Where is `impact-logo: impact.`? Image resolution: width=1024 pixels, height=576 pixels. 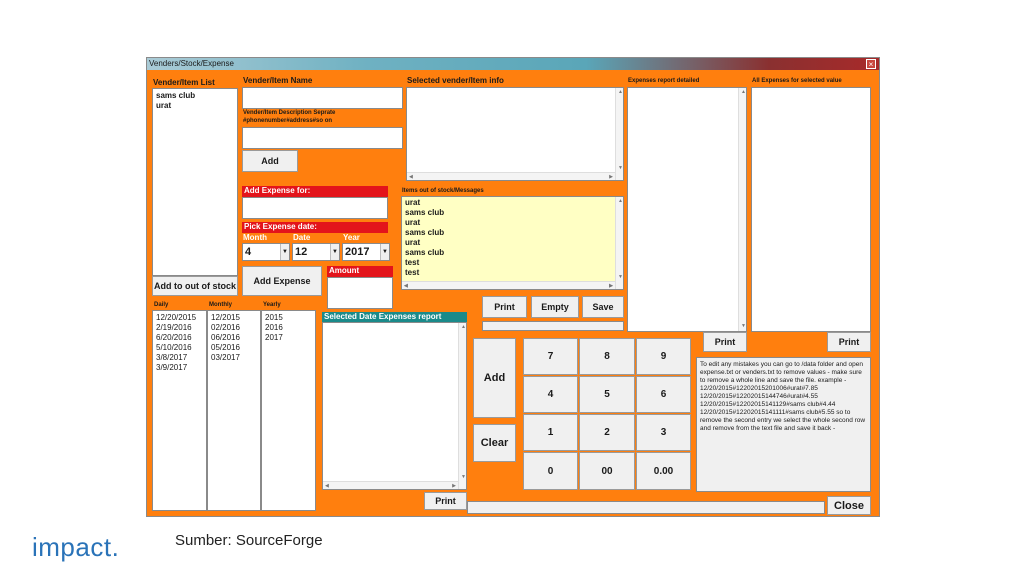 impact-logo: impact. is located at coordinates (75, 547).